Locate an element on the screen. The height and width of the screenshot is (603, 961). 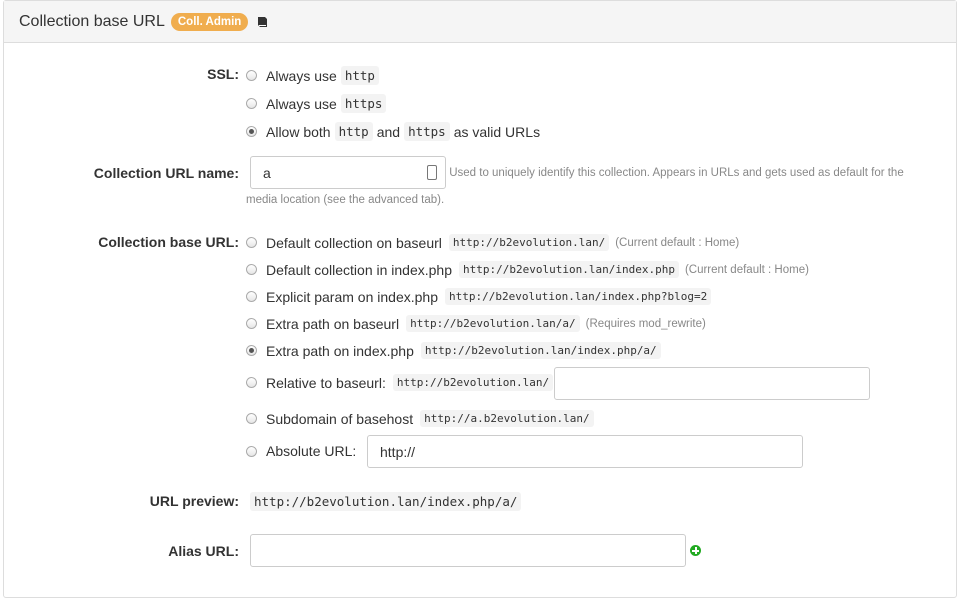
ssl-label: SSL: is located at coordinates (223, 74).